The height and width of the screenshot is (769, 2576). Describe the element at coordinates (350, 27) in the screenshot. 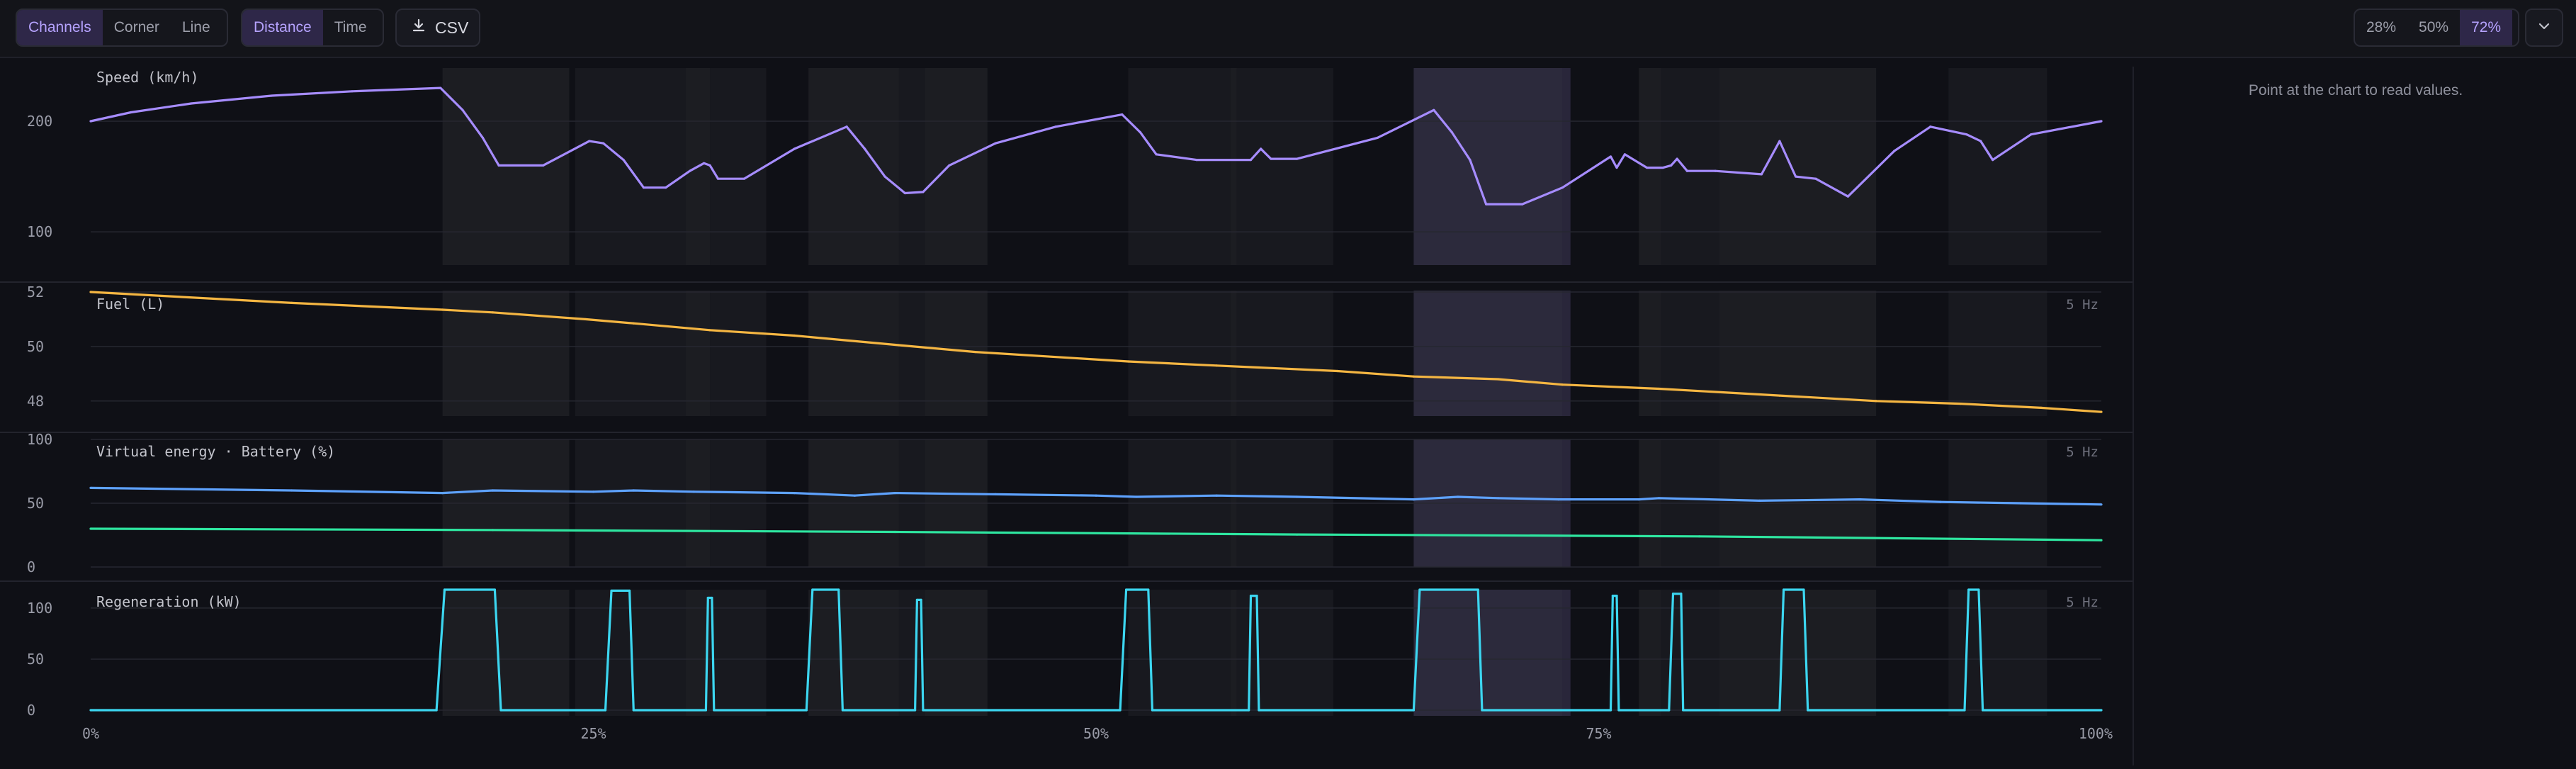

I see `axis-mode-time: Time` at that location.